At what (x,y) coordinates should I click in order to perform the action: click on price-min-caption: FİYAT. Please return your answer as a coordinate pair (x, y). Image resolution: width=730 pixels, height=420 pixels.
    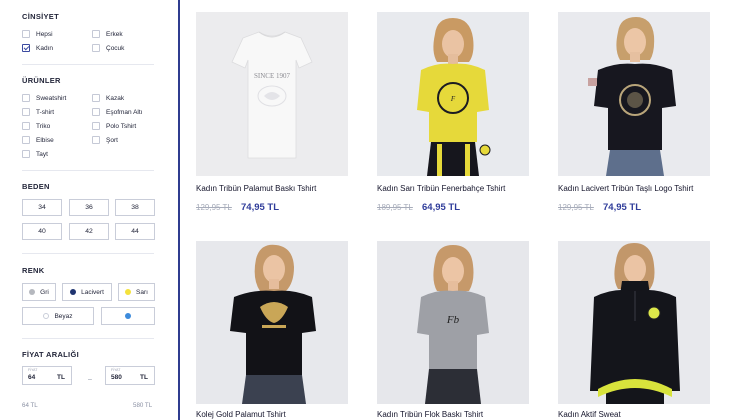
    Looking at the image, I should click on (33, 370).